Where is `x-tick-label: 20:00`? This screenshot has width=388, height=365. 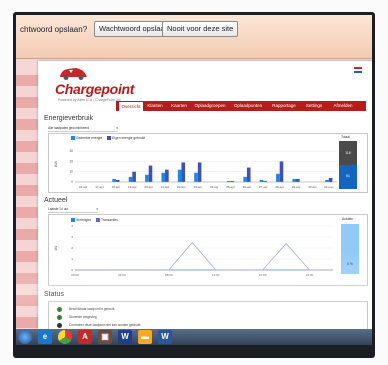
x-tick-label: 20:00 is located at coordinates (310, 275).